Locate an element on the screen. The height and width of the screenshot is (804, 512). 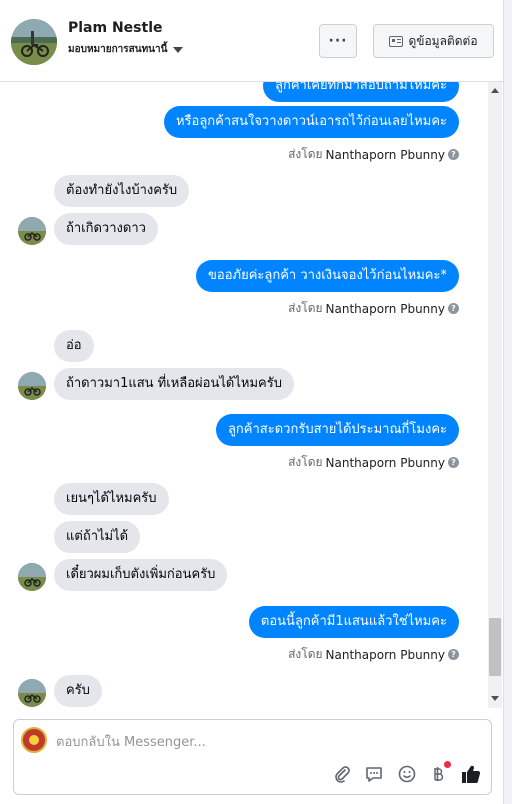
message-bubble-incoming: ถ้าดาวมา1แสน ที่เหลือผ่อนได้ไหมครับ is located at coordinates (174, 384).